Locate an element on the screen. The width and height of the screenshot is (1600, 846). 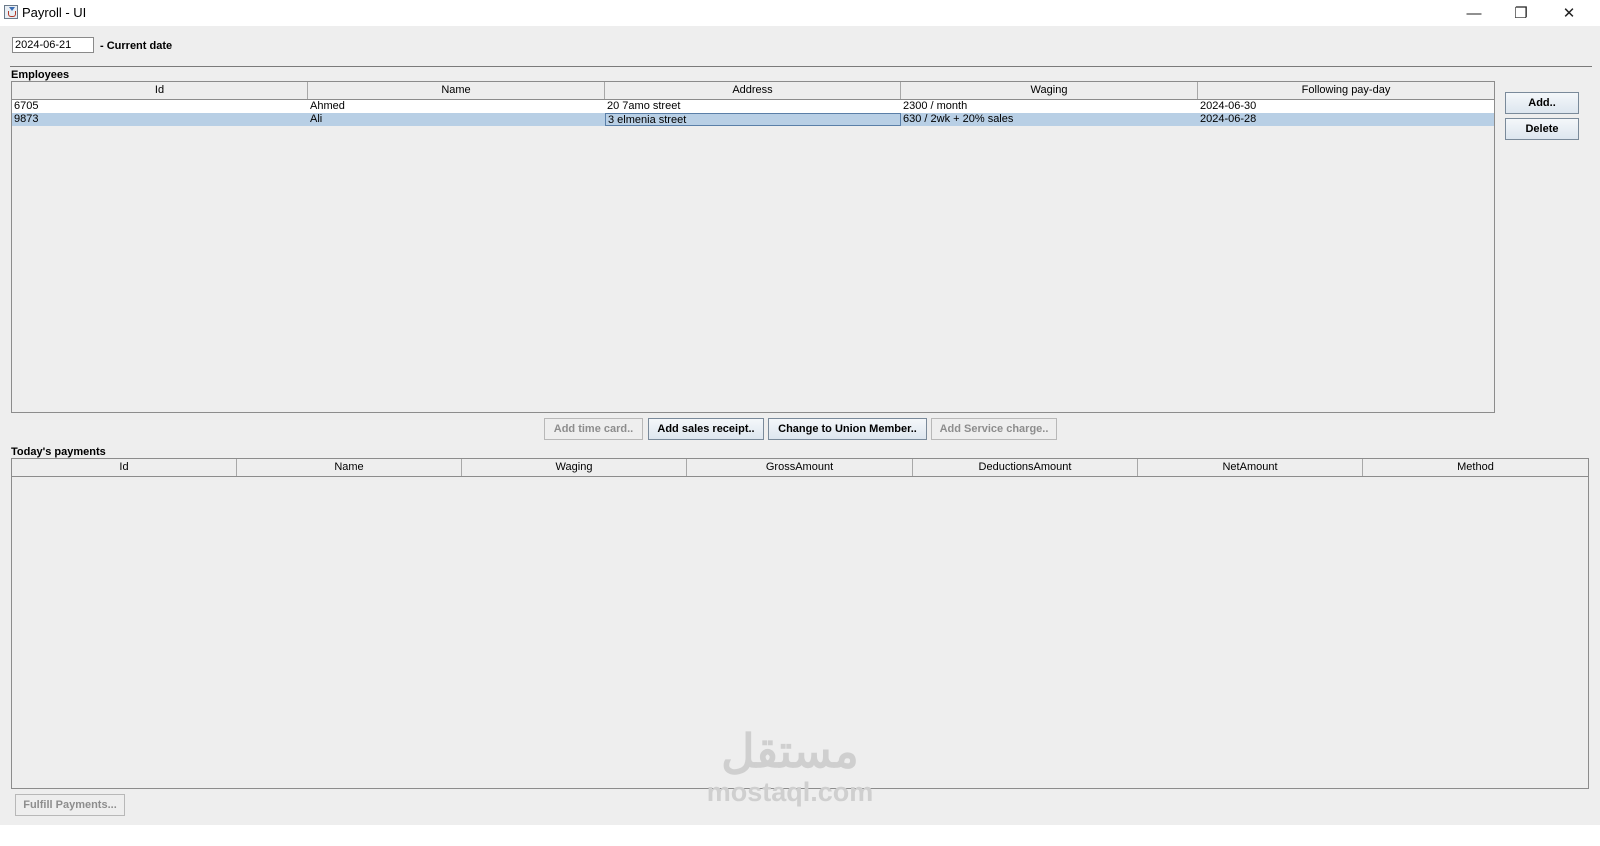
watermark-arabic-text: مستقل is located at coordinates (790, 751).